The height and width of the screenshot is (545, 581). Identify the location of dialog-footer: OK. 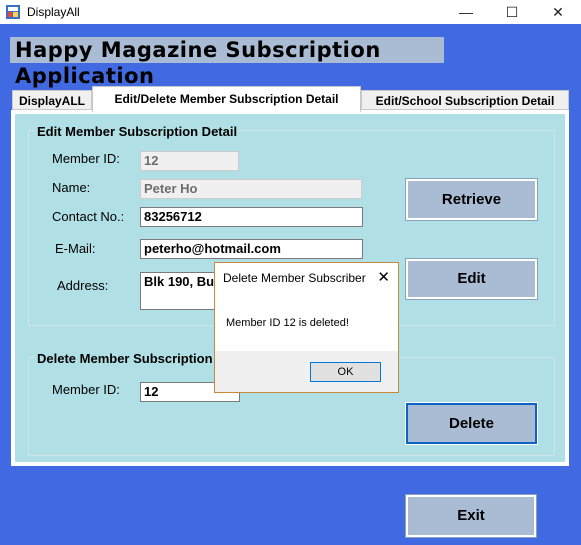
(306, 371).